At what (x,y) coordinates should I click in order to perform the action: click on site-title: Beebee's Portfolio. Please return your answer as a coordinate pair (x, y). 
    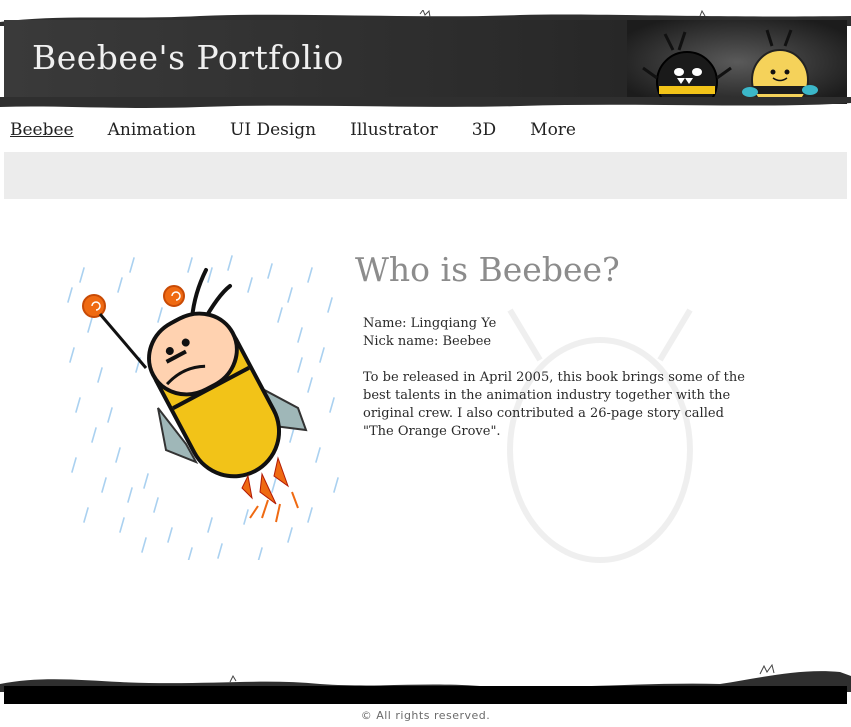
    Looking at the image, I should click on (188, 57).